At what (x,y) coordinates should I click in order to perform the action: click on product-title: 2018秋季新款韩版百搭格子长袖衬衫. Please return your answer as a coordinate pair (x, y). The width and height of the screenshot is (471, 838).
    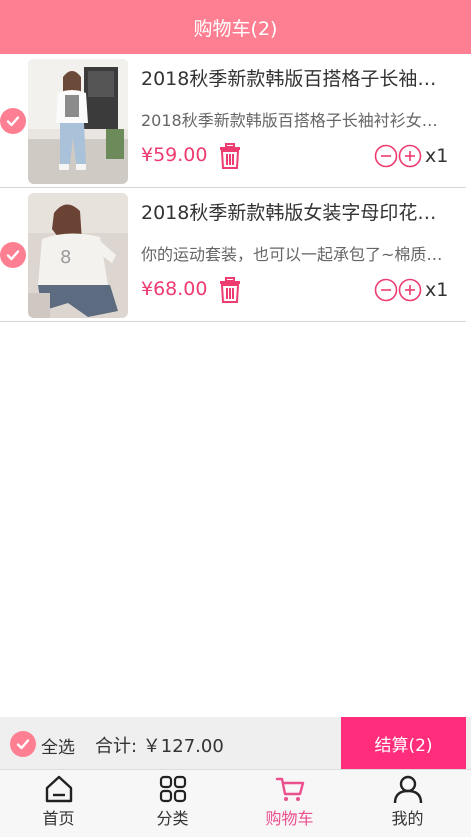
    Looking at the image, I should click on (296, 77).